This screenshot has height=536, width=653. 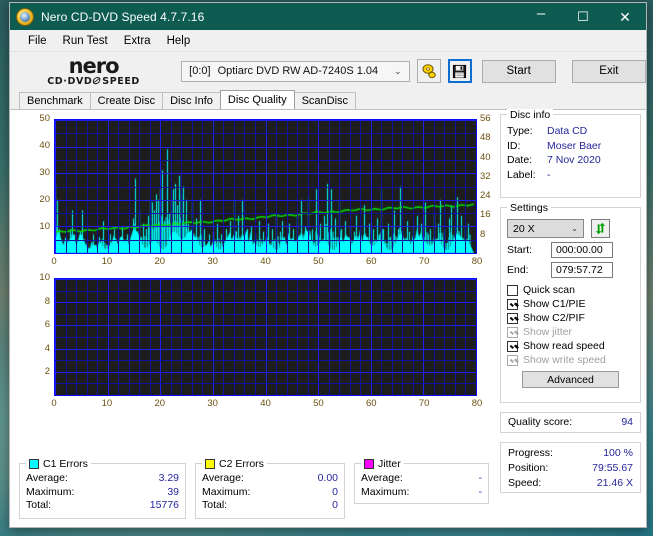 What do you see at coordinates (483, 234) in the screenshot?
I see `y2-tick-label: 8` at bounding box center [483, 234].